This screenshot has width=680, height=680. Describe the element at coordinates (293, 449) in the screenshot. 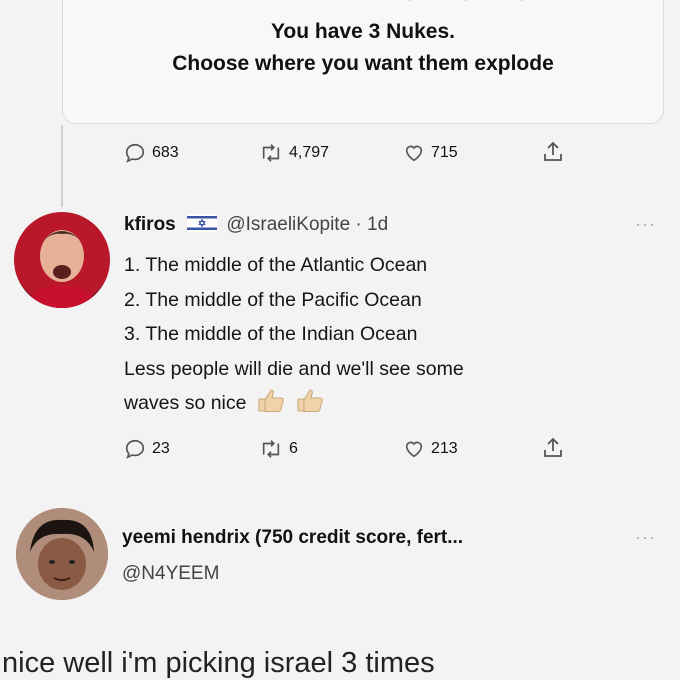

I see `retweet-count: 6` at that location.